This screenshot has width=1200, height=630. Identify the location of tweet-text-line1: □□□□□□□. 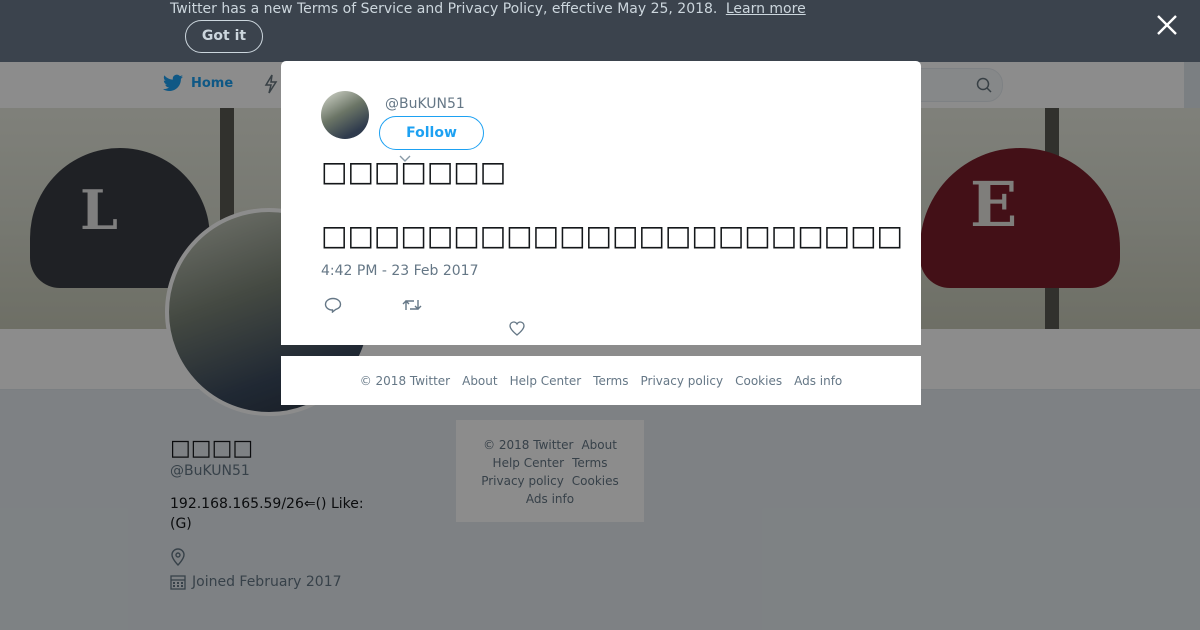
(414, 171).